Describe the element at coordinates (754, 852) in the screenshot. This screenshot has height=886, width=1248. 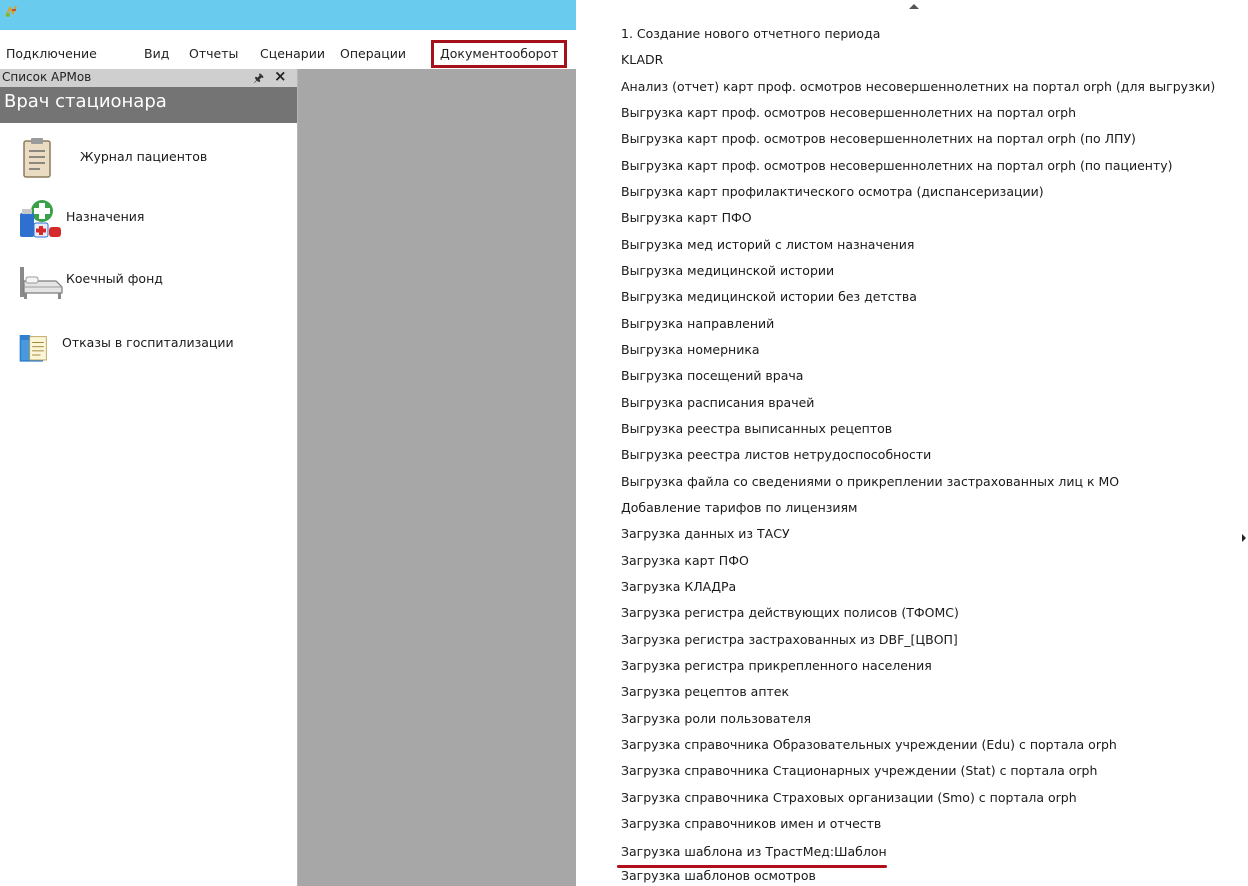
I see `dropdown-item-highlighted: Загрузка шаблона из ТрастМед:Шаблон` at that location.